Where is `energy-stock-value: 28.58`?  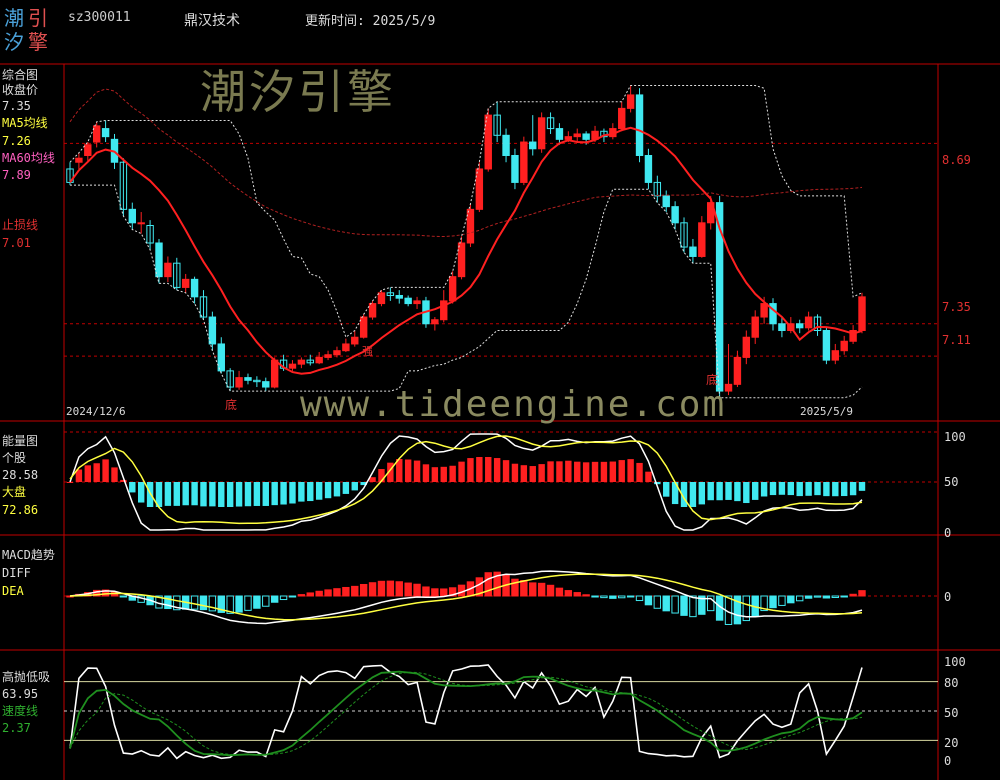 energy-stock-value: 28.58 is located at coordinates (20, 475).